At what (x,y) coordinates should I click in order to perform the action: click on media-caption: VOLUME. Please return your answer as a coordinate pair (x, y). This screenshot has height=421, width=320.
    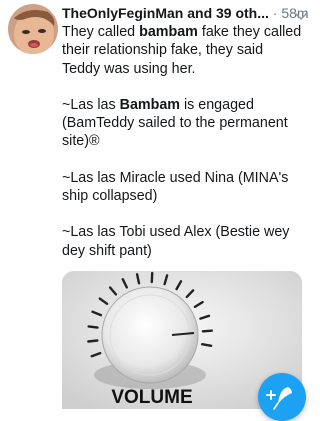
    Looking at the image, I should click on (151, 397).